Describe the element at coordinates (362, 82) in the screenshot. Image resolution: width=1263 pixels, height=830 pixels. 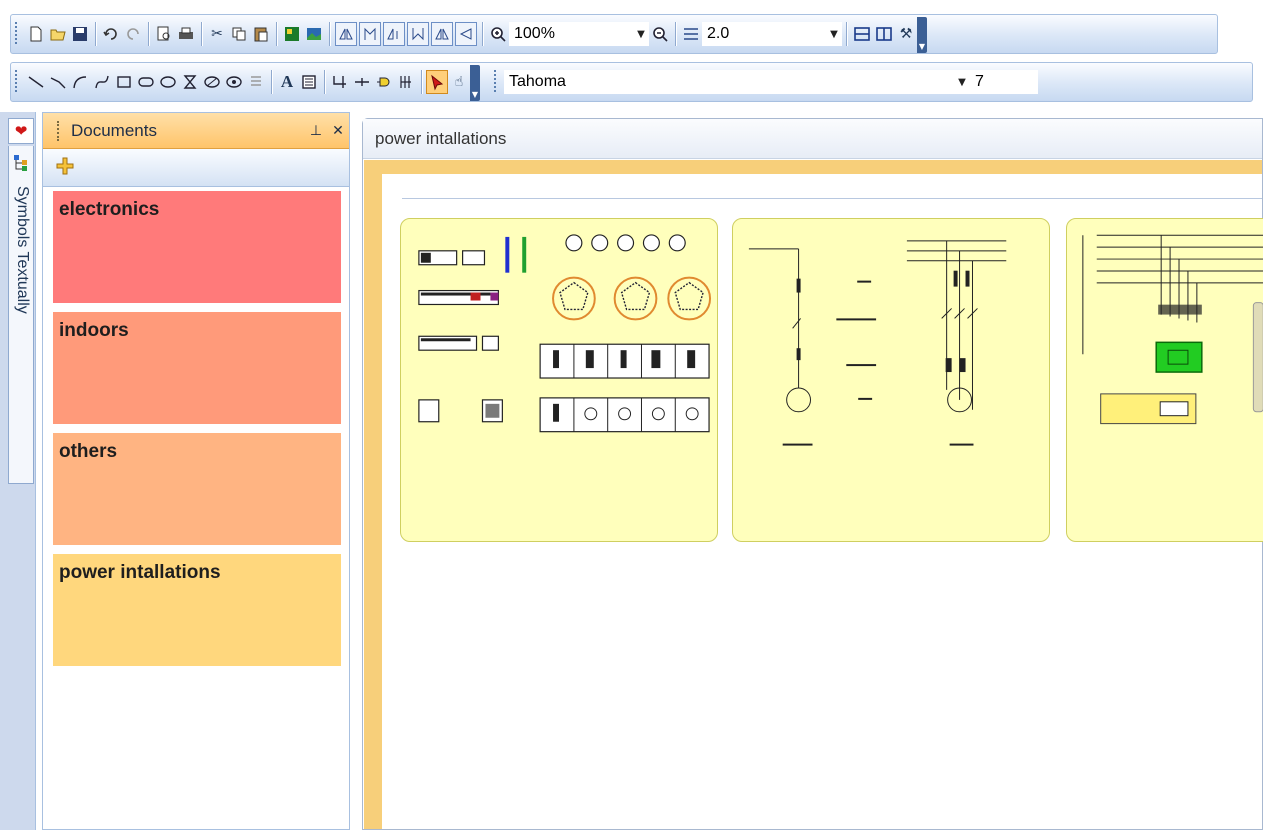
I see `junction-tool-icon` at that location.